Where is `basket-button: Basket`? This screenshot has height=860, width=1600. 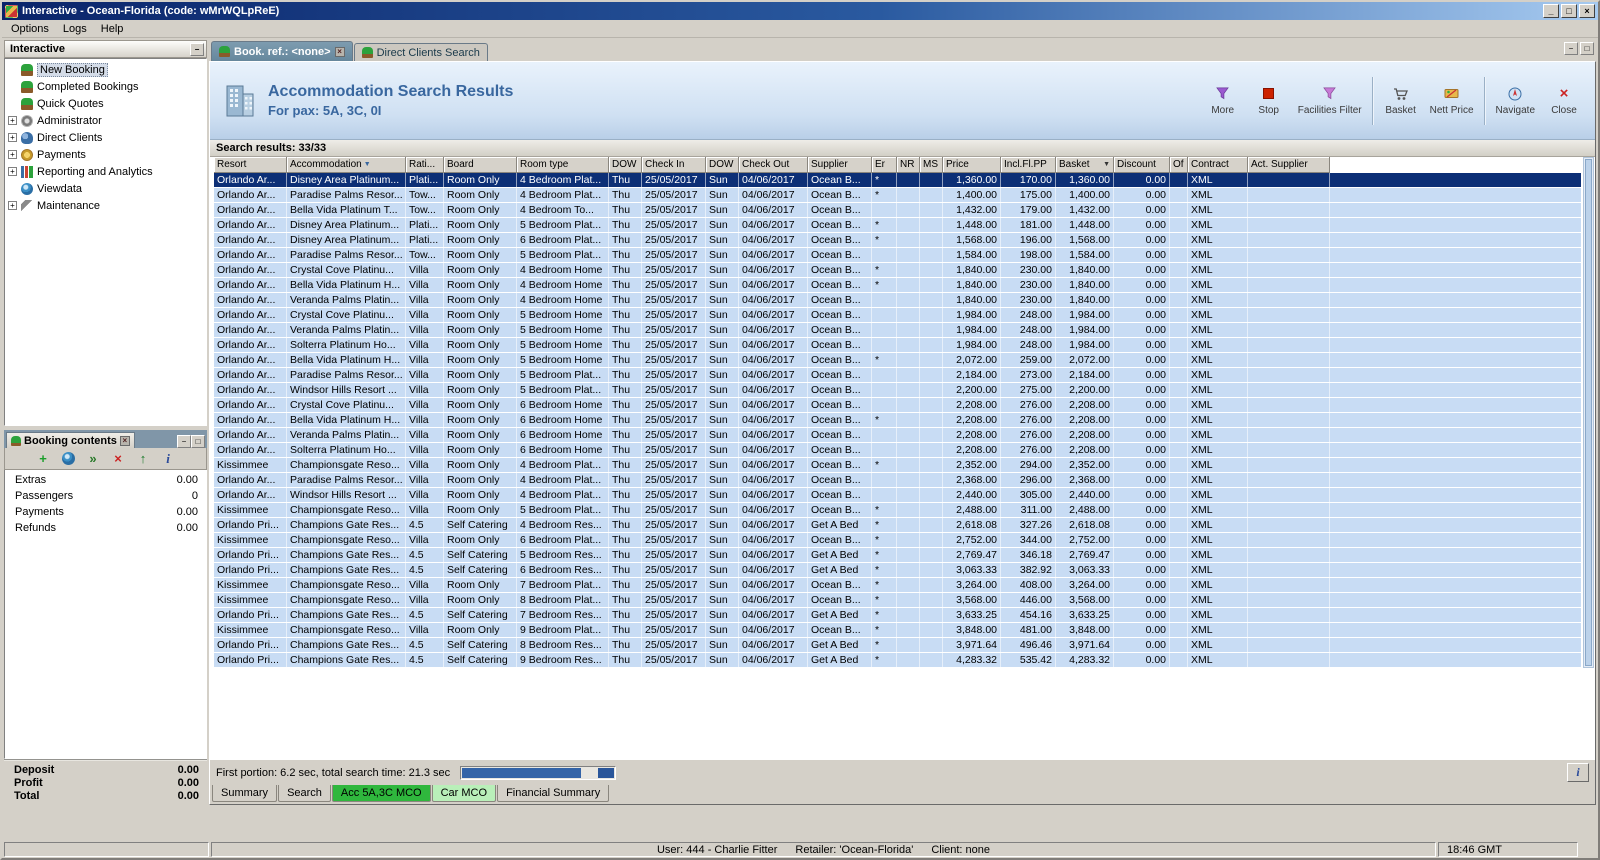
basket-button: Basket is located at coordinates (1401, 101).